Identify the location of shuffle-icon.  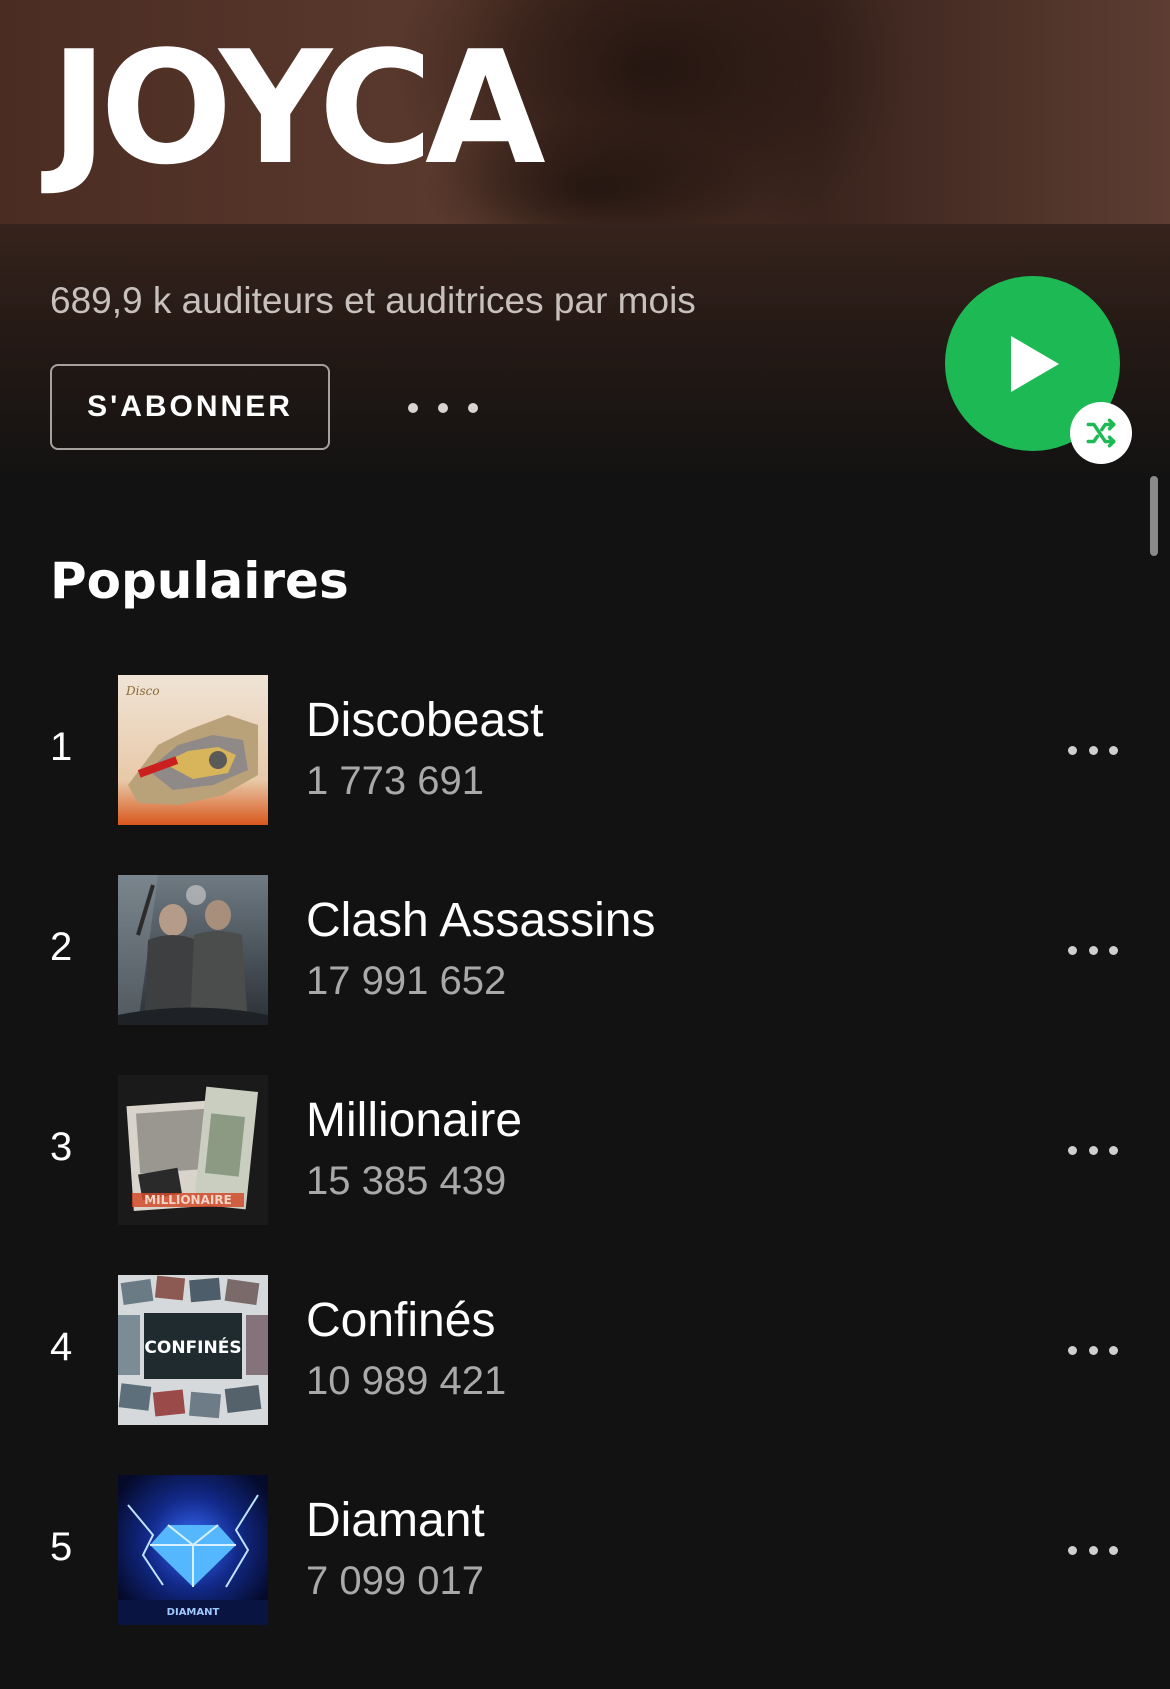
(1101, 433).